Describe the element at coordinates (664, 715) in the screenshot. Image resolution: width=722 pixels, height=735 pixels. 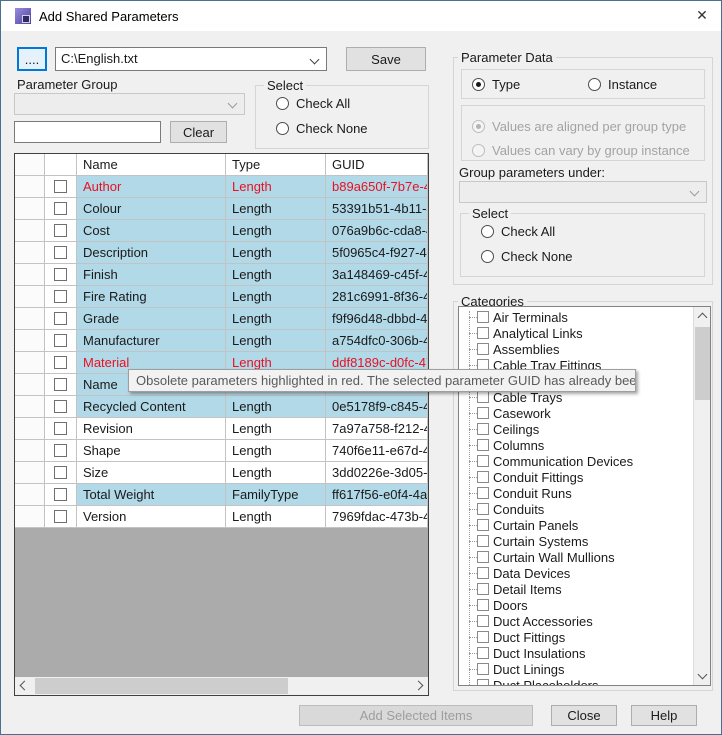
I see `help-button: Help` at that location.